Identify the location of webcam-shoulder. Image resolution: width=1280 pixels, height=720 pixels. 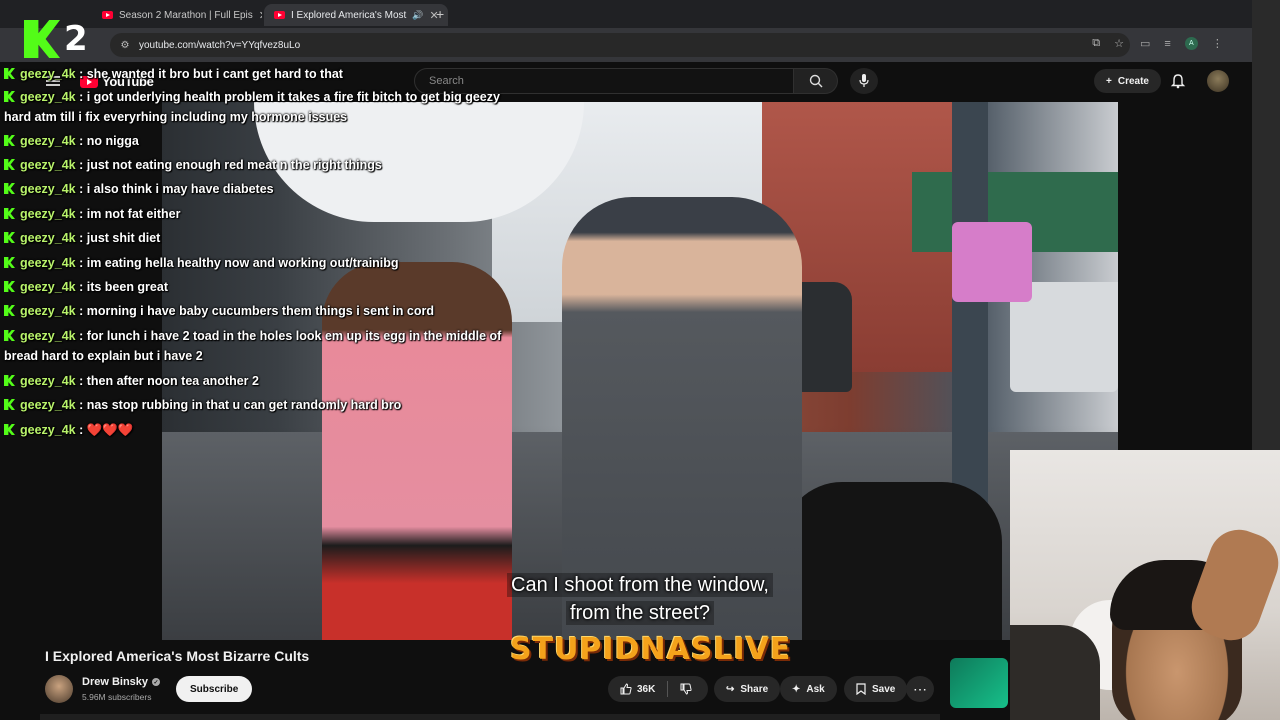
(1055, 672).